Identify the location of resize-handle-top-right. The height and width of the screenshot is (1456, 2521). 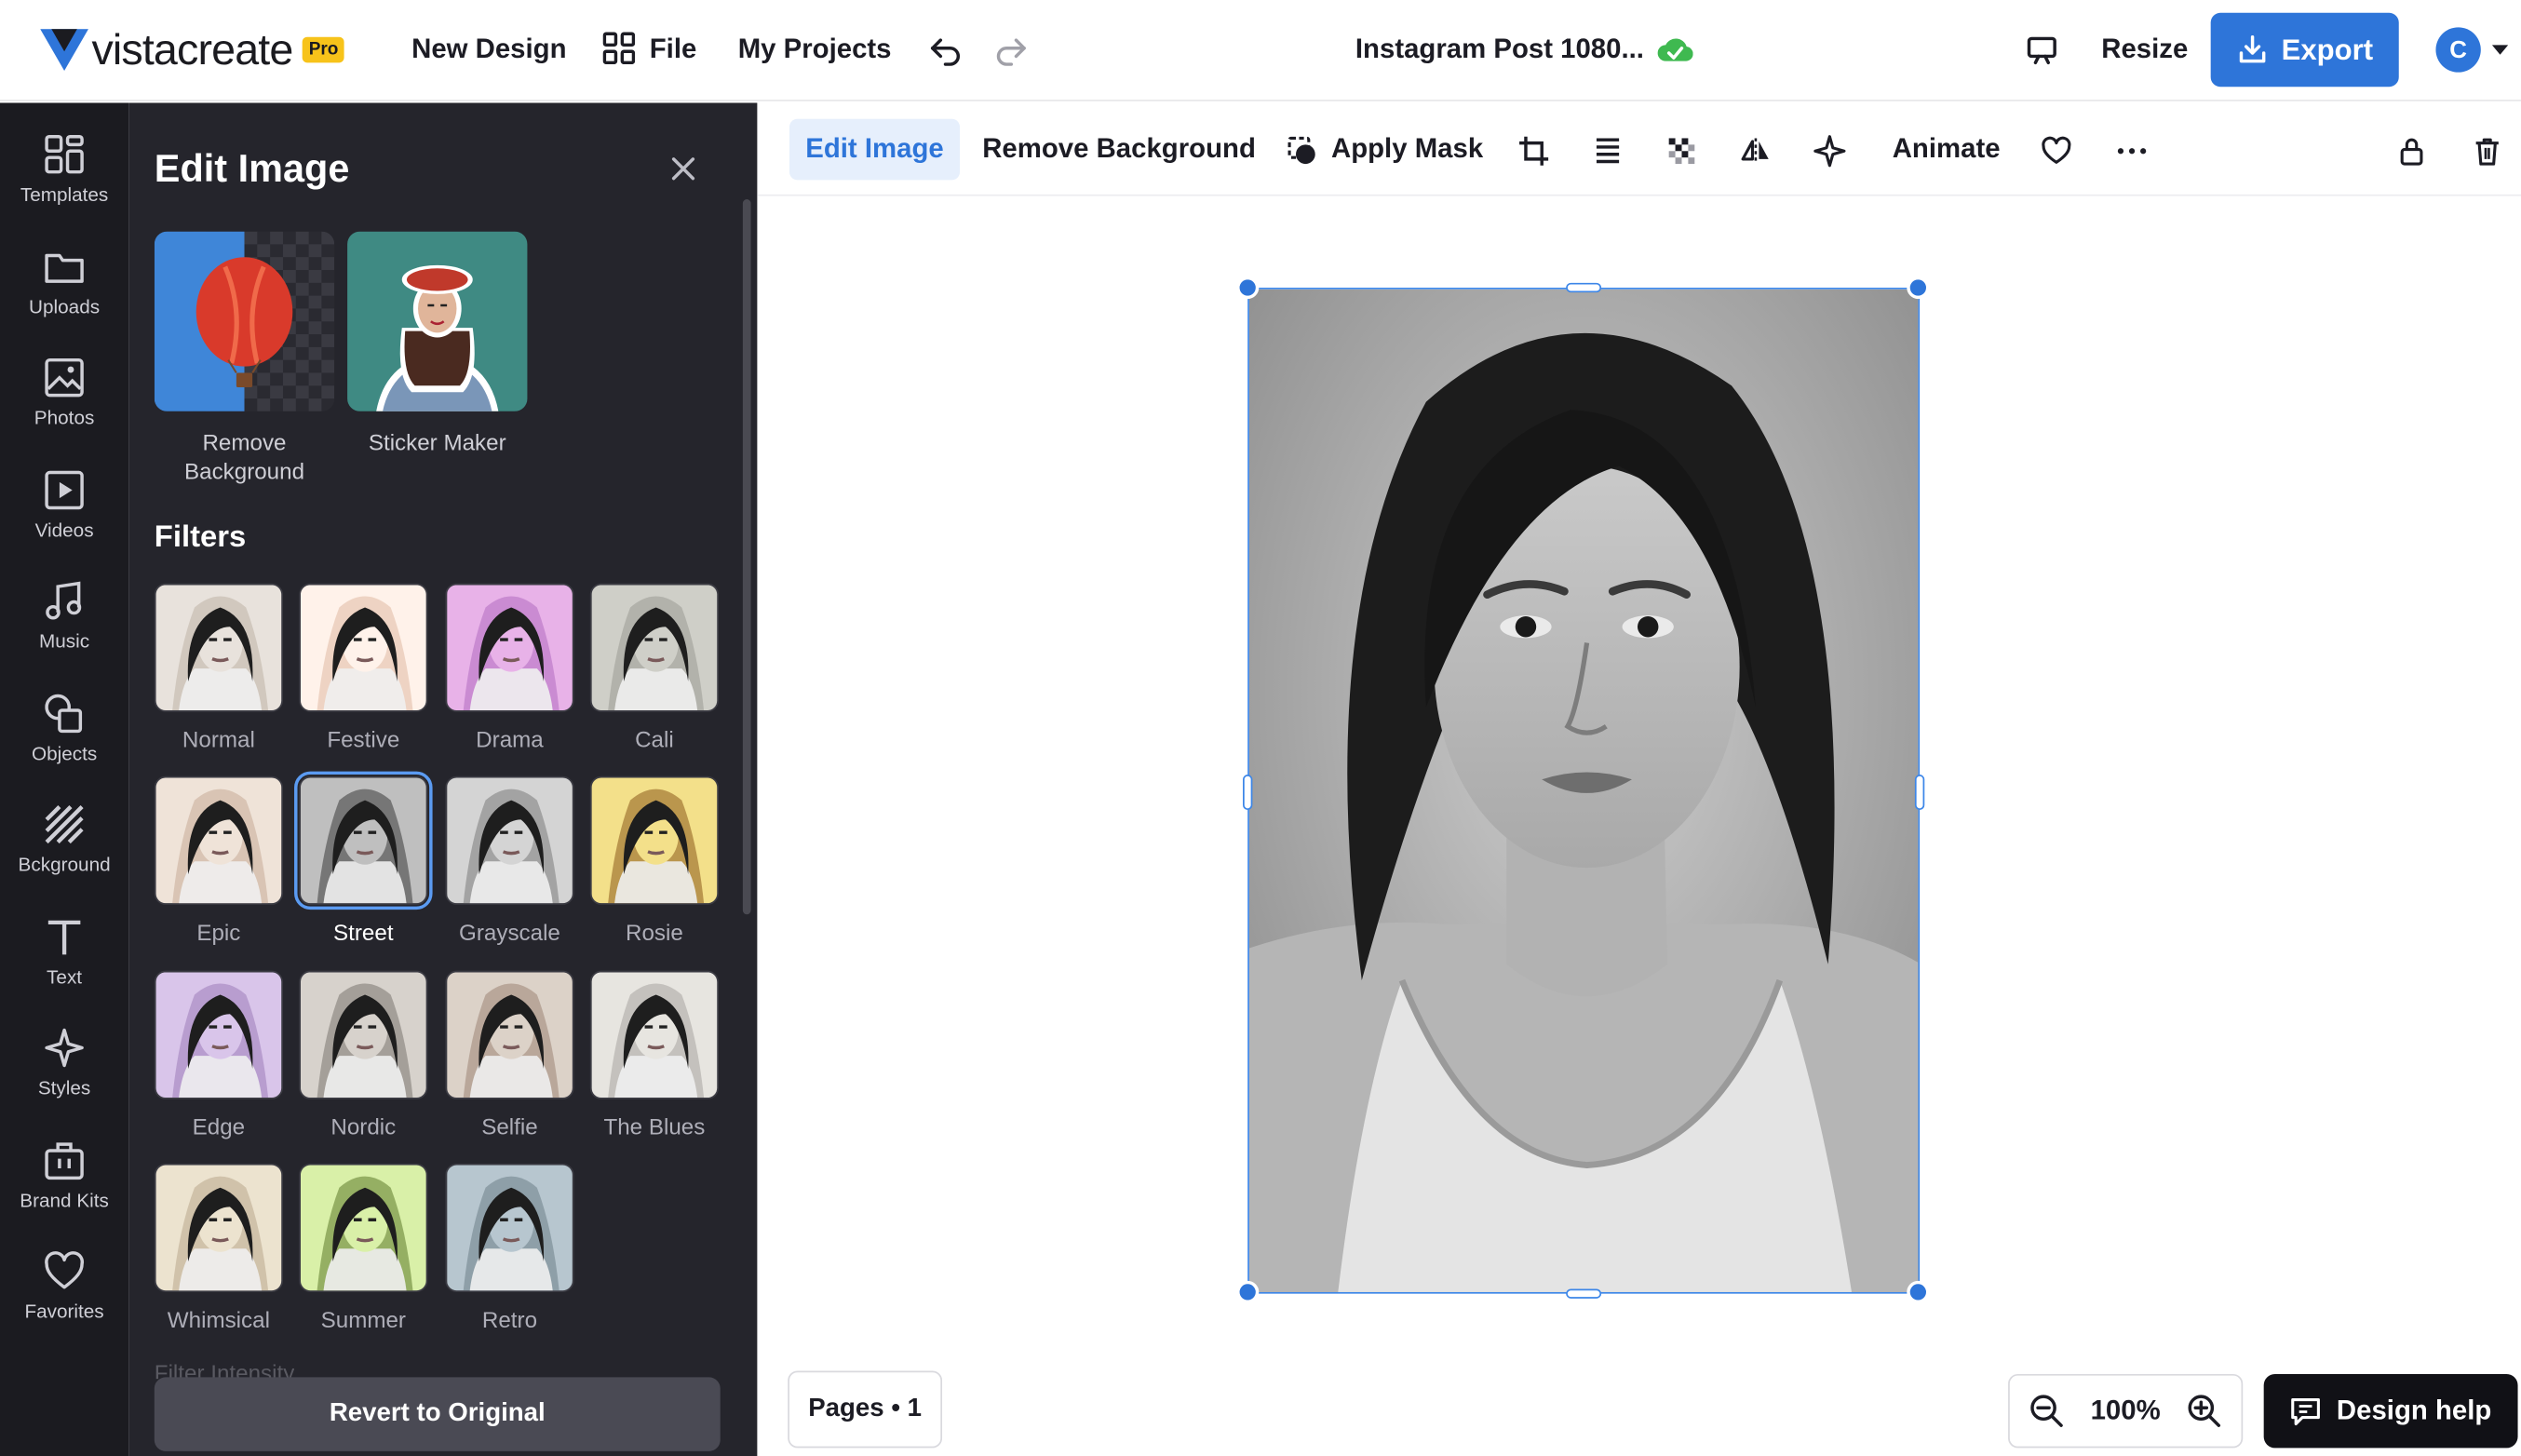
(1918, 288).